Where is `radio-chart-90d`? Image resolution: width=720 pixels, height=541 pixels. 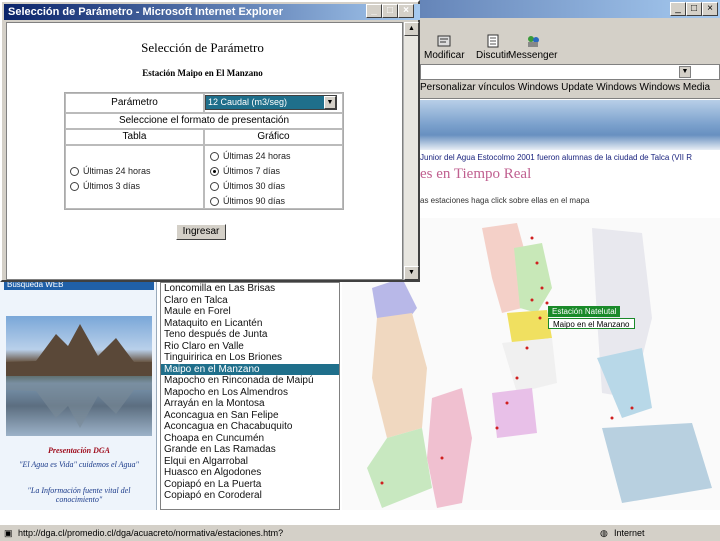
radio-chart-90d is located at coordinates (214, 201).